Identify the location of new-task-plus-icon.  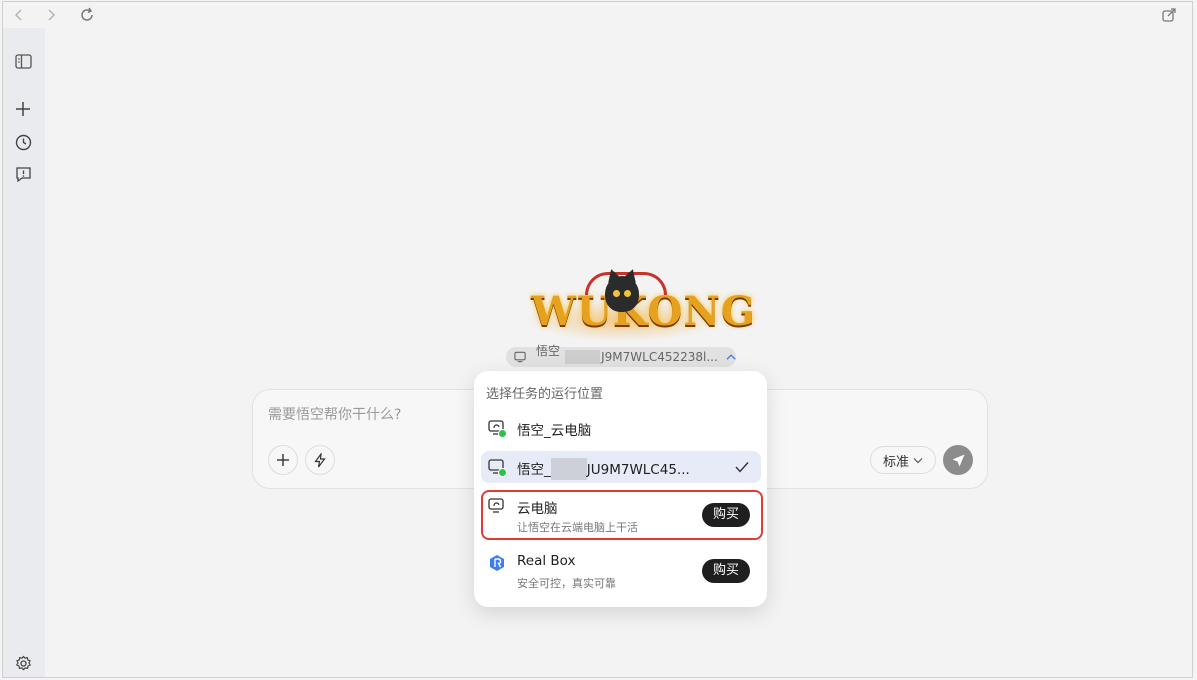
(23, 109).